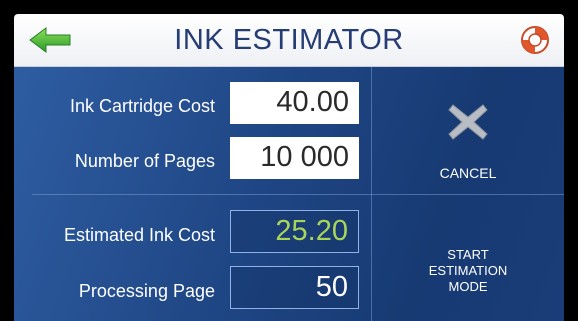 The width and height of the screenshot is (578, 321). I want to click on cancel-label: CANCEL, so click(468, 173).